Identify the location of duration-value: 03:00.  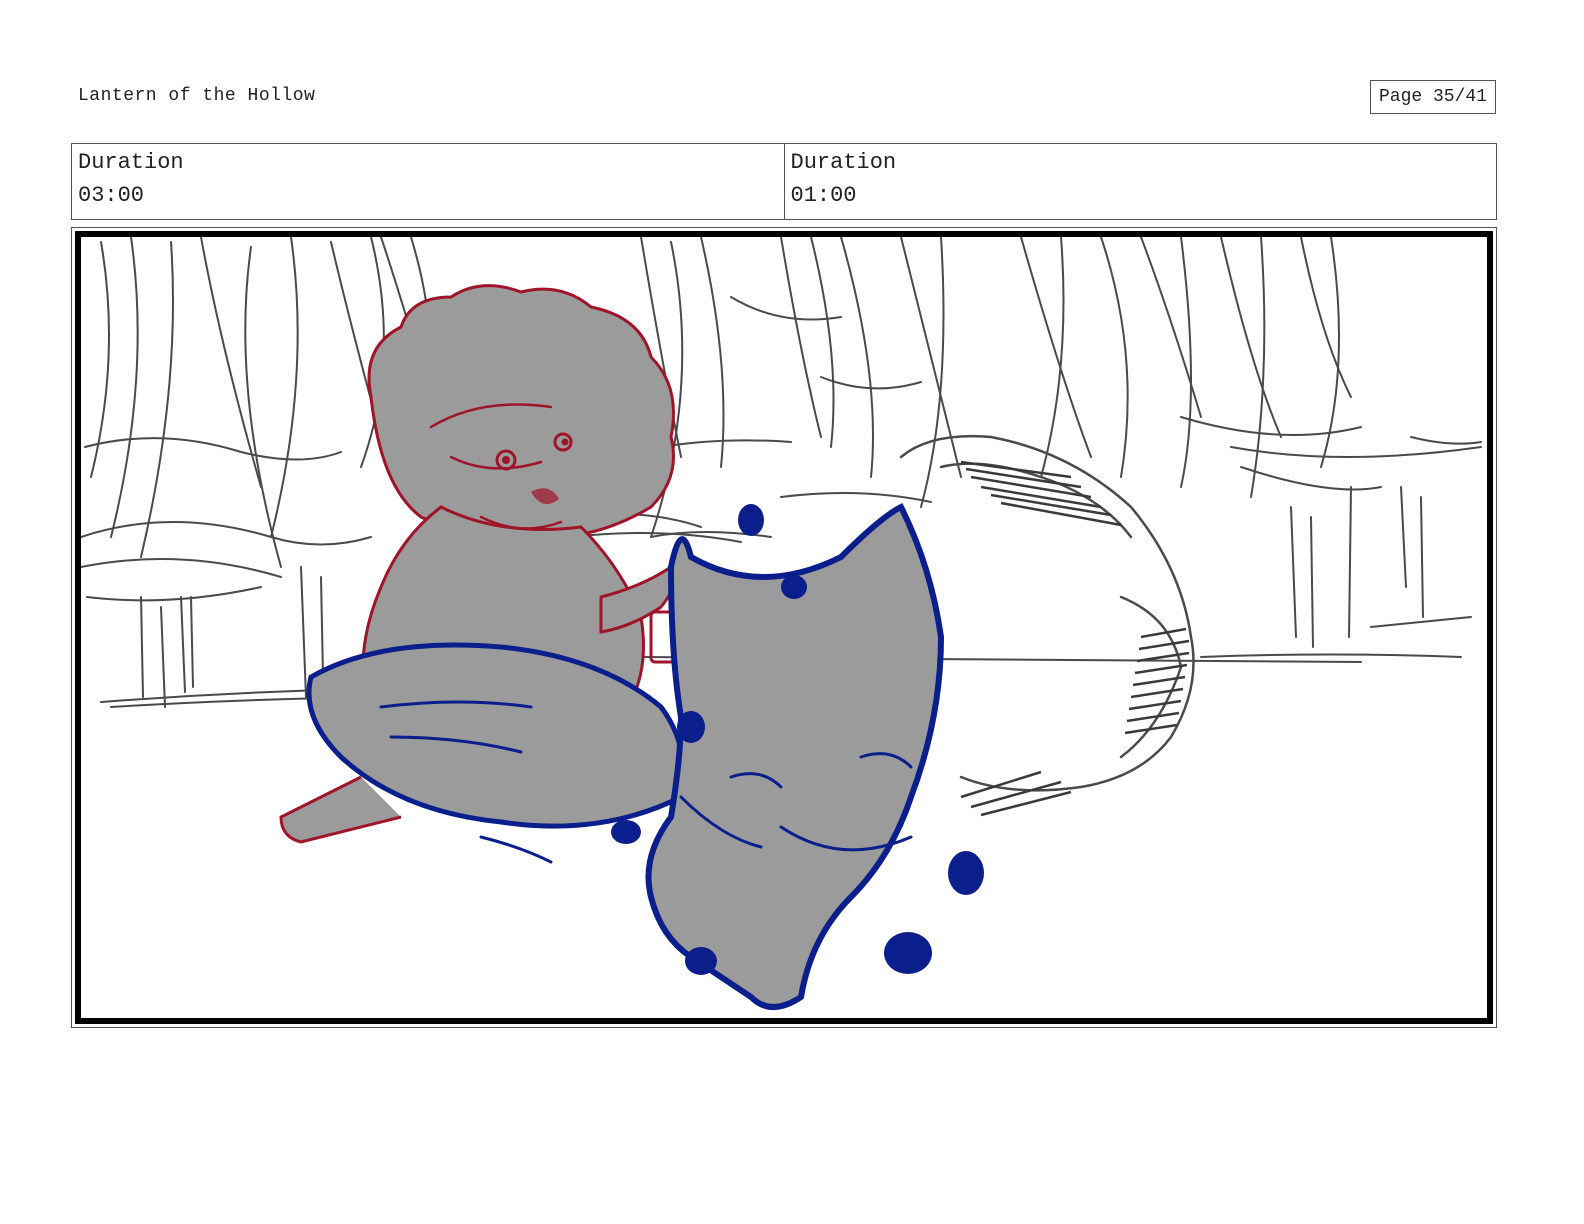
(111, 195).